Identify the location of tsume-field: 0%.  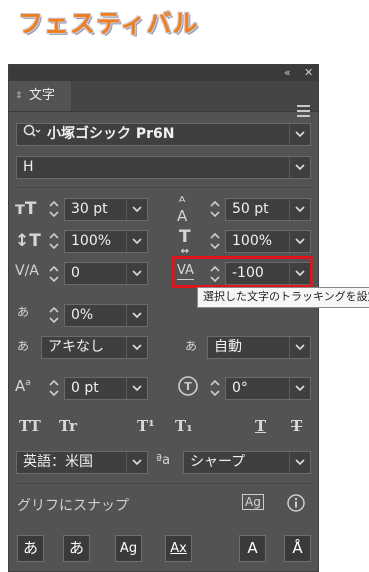
(106, 315).